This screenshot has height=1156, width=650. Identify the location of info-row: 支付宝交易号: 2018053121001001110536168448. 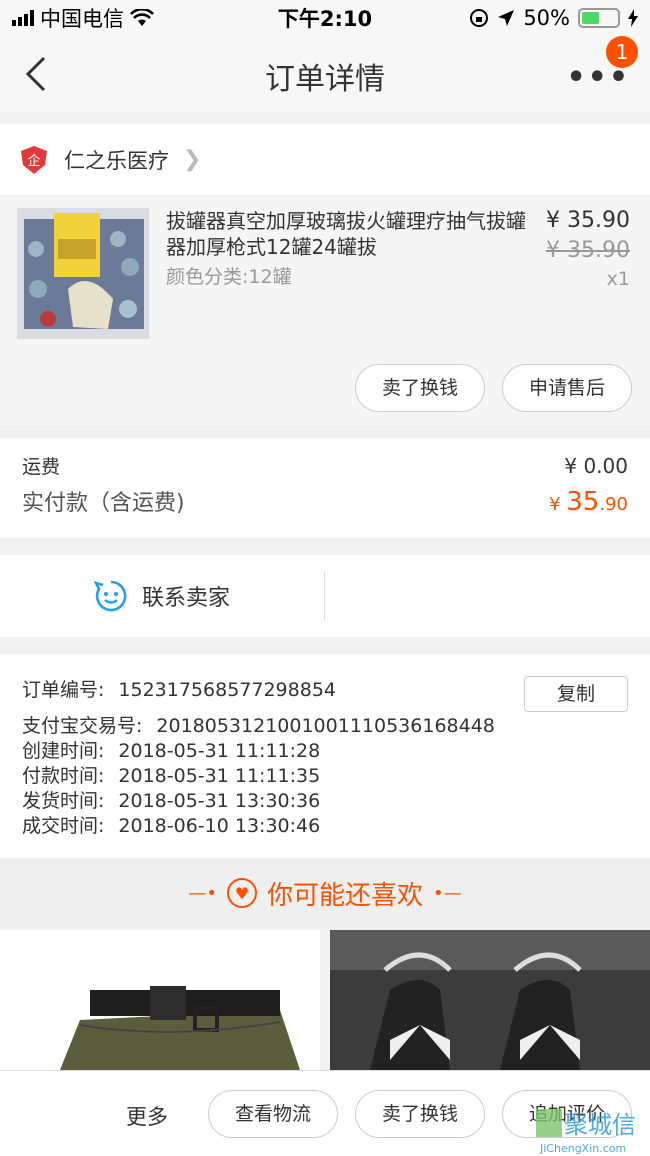
(258, 726).